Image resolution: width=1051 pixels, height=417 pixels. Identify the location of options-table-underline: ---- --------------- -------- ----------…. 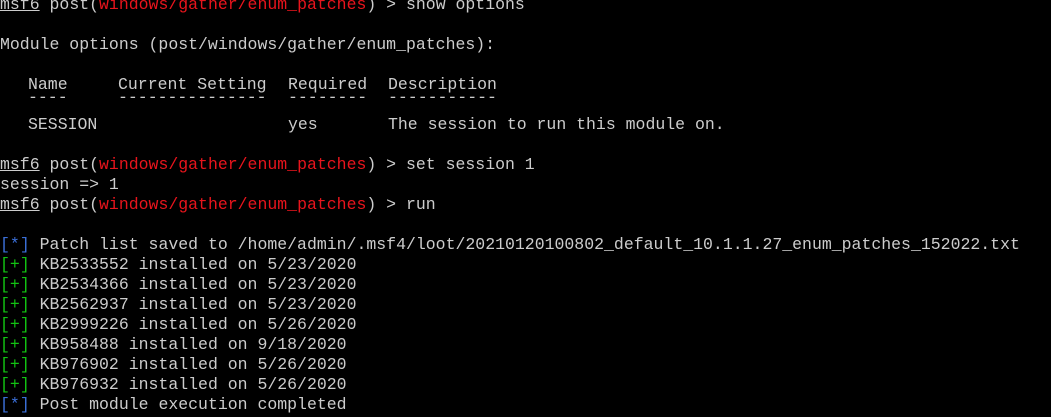
(525, 97).